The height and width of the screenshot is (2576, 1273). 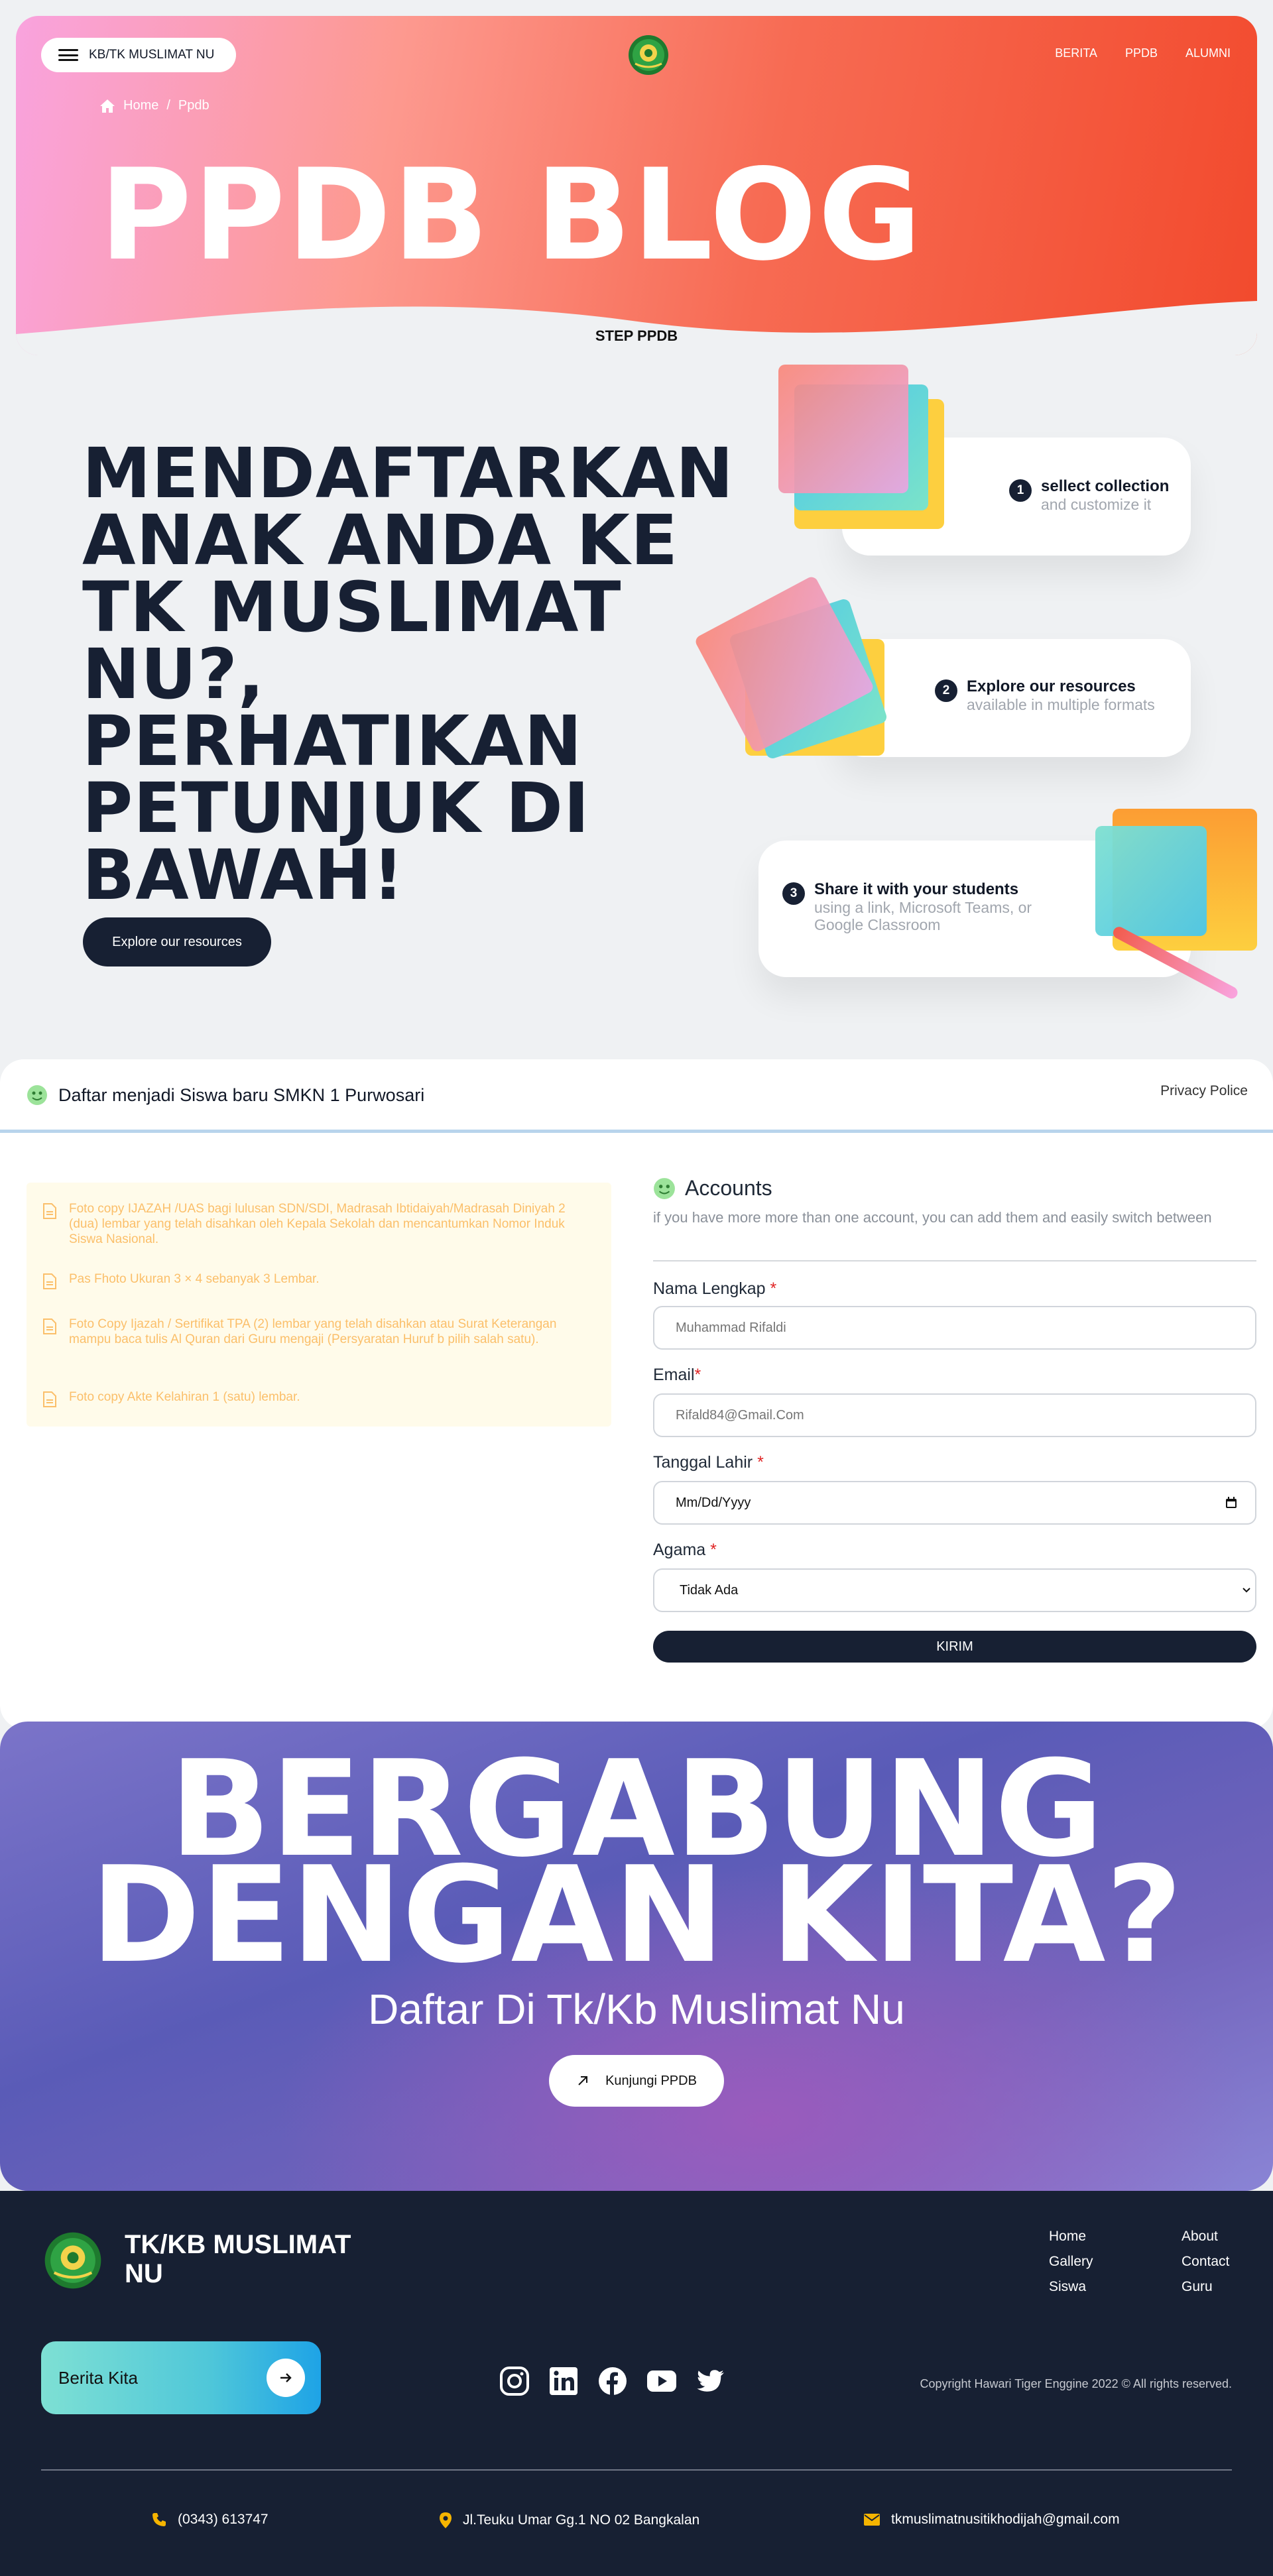 What do you see at coordinates (581, 2520) in the screenshot?
I see `address-text: Jl.Teuku Umar Gg.1 NO 02 Bangkalan` at bounding box center [581, 2520].